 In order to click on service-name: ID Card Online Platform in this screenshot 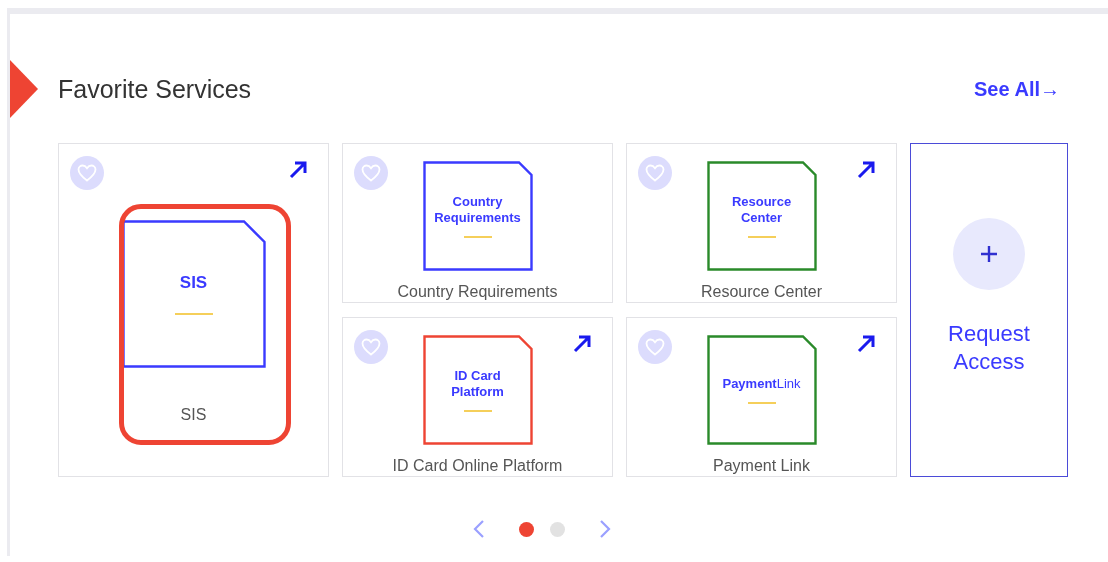, I will do `click(477, 466)`.